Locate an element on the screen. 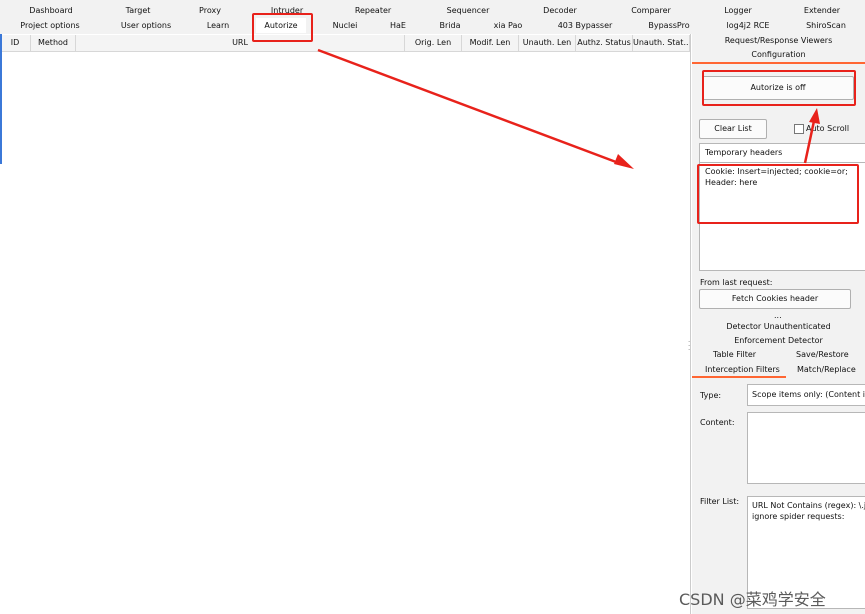  tab-enforcement-detector: Enforcement Detector is located at coordinates (778, 340).